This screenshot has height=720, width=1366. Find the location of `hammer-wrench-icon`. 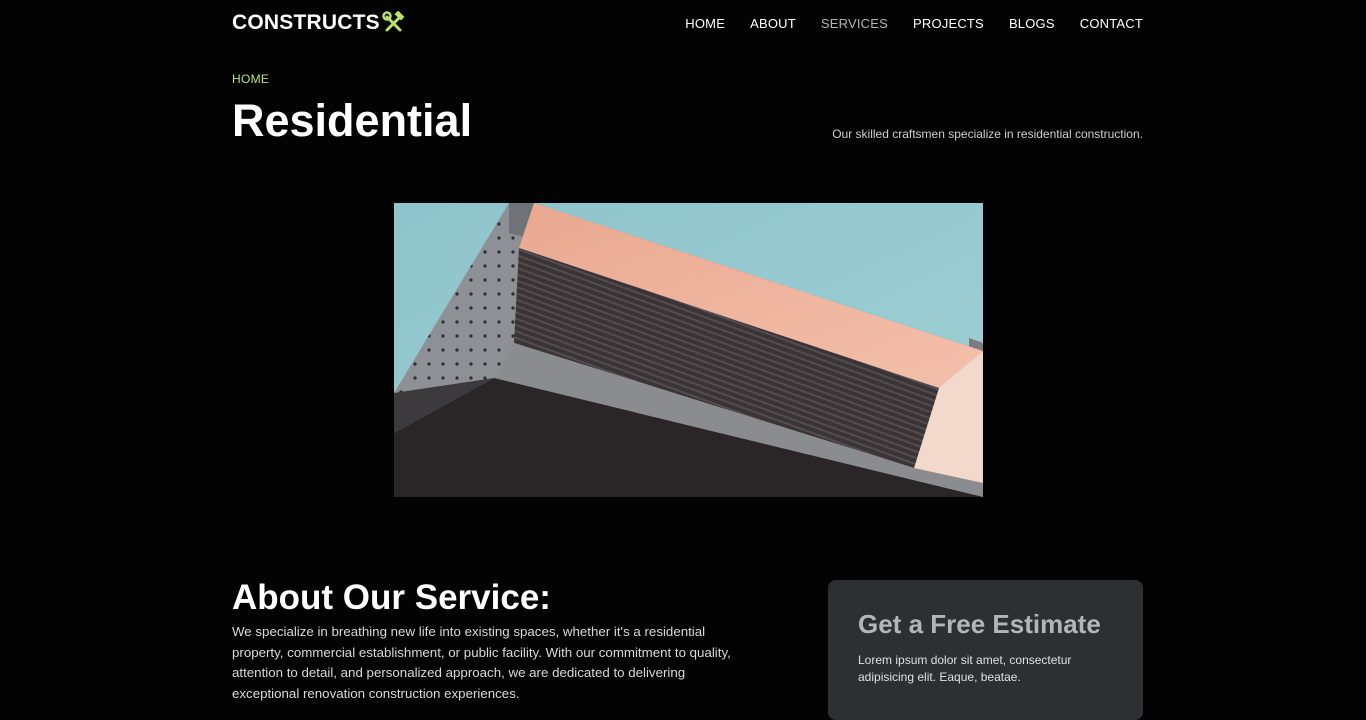

hammer-wrench-icon is located at coordinates (393, 21).